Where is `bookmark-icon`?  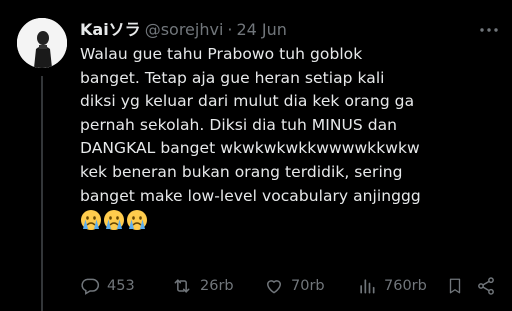 bookmark-icon is located at coordinates (455, 286).